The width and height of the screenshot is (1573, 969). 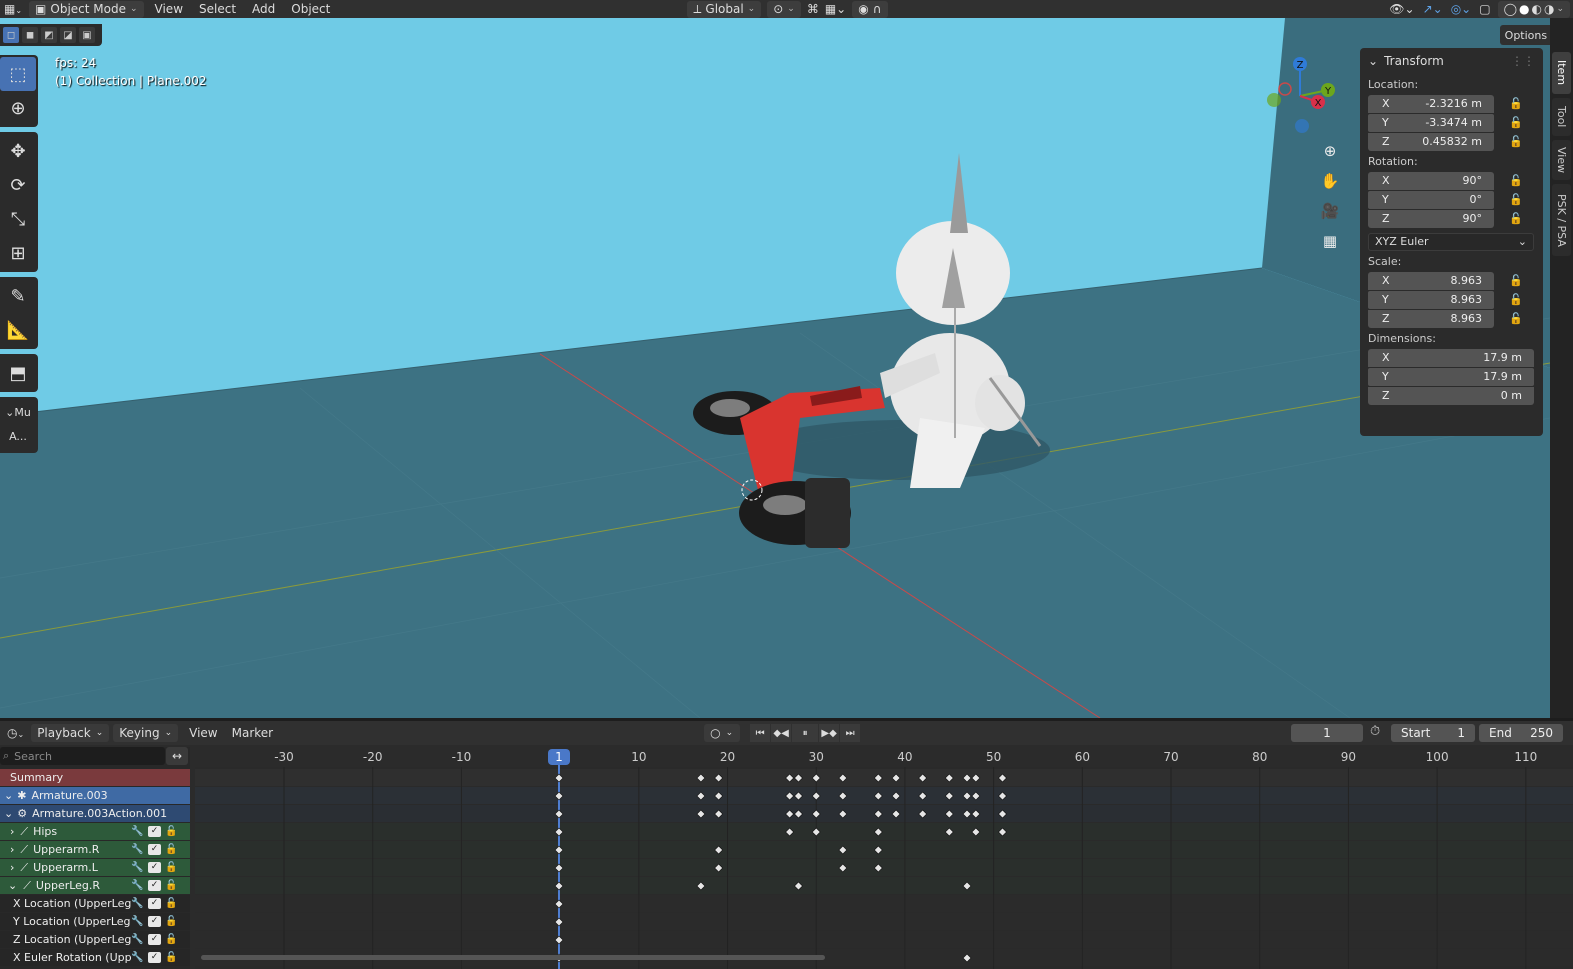 What do you see at coordinates (68, 35) in the screenshot?
I see `select-invert-icon: ◪` at bounding box center [68, 35].